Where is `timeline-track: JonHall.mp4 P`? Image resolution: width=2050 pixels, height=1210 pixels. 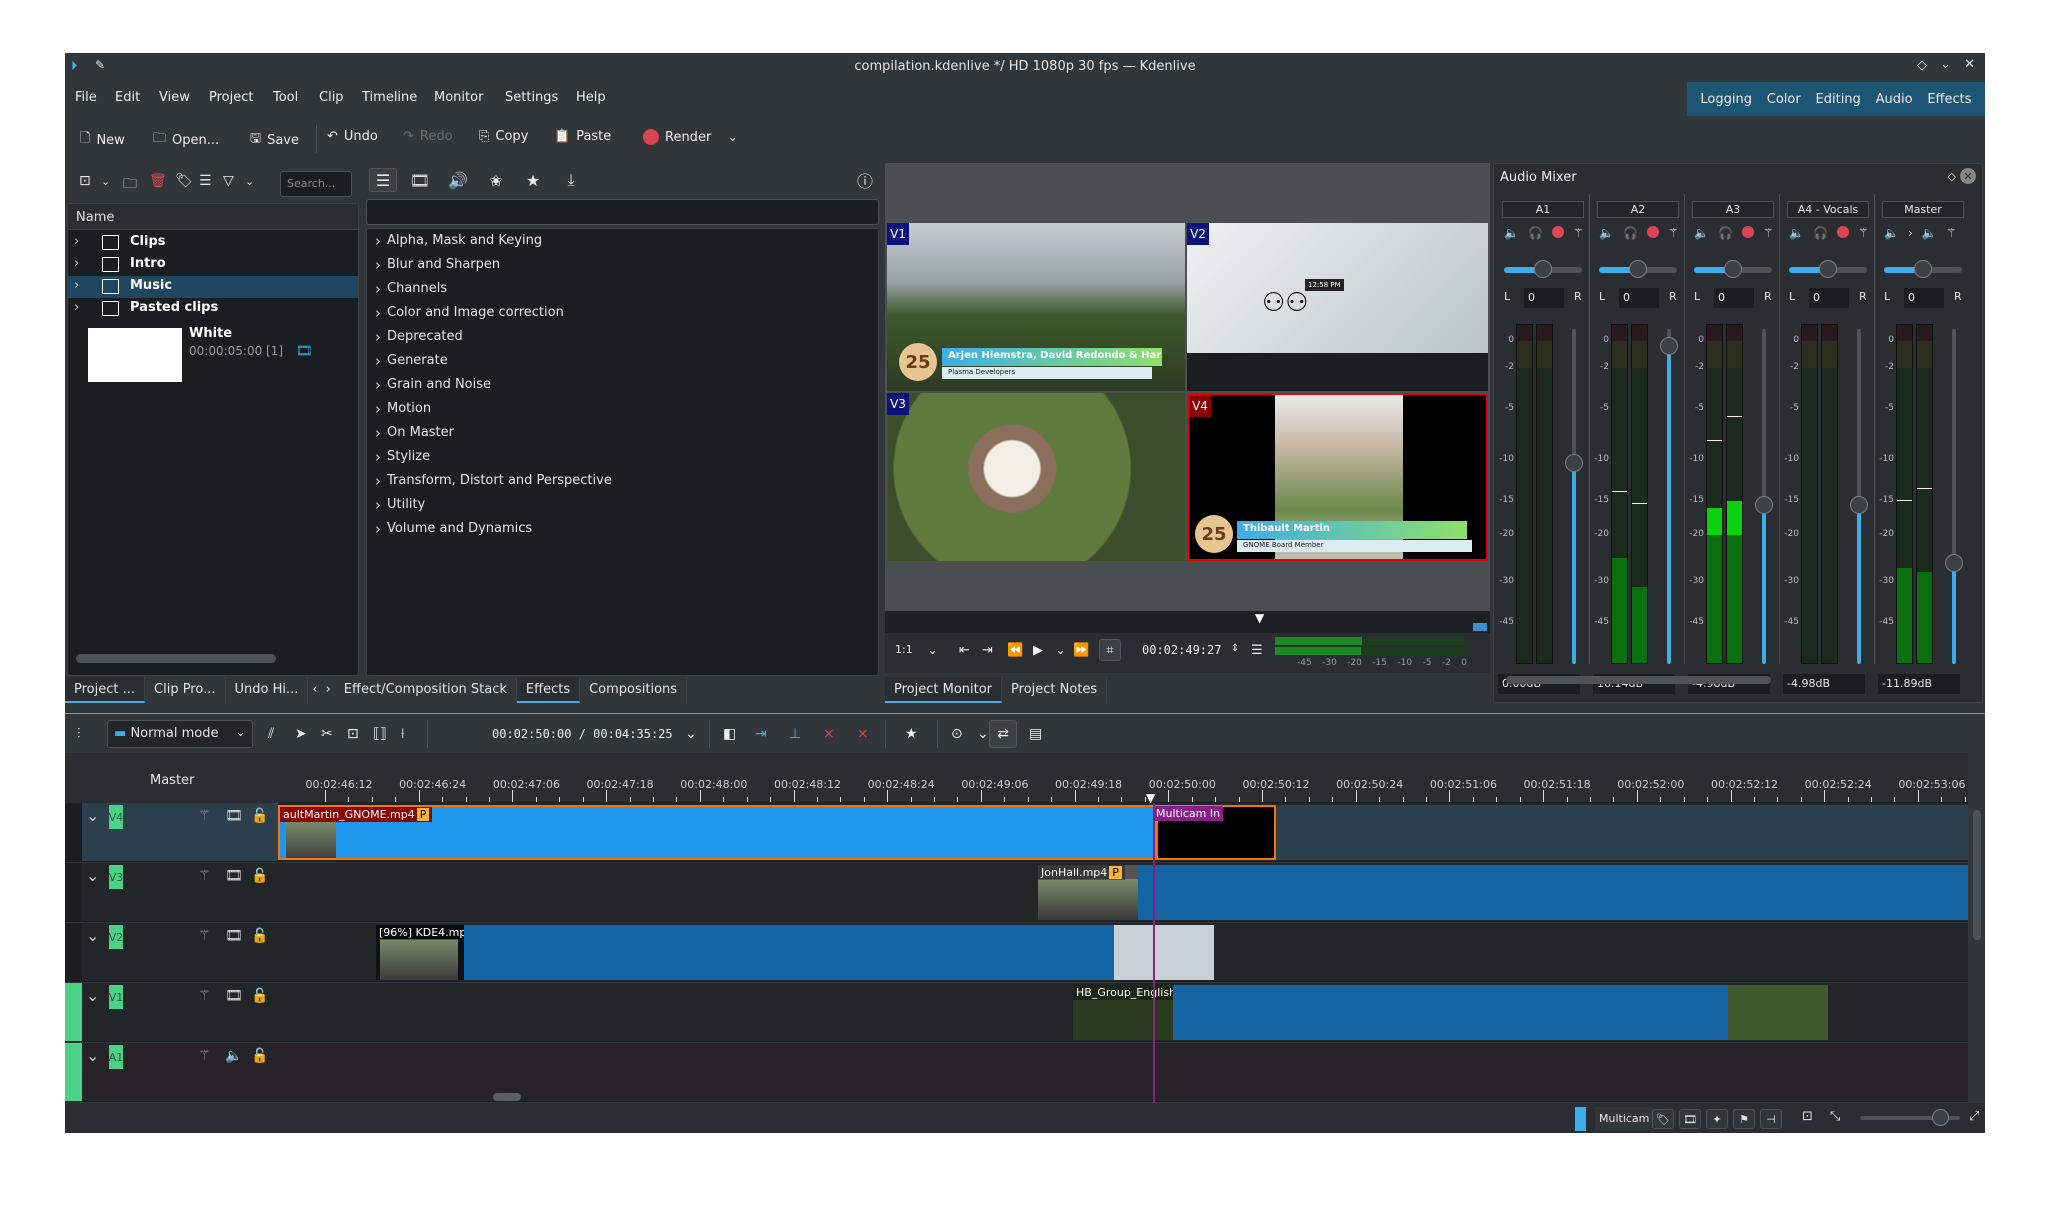
timeline-track: JonHall.mp4 P is located at coordinates (1123, 892).